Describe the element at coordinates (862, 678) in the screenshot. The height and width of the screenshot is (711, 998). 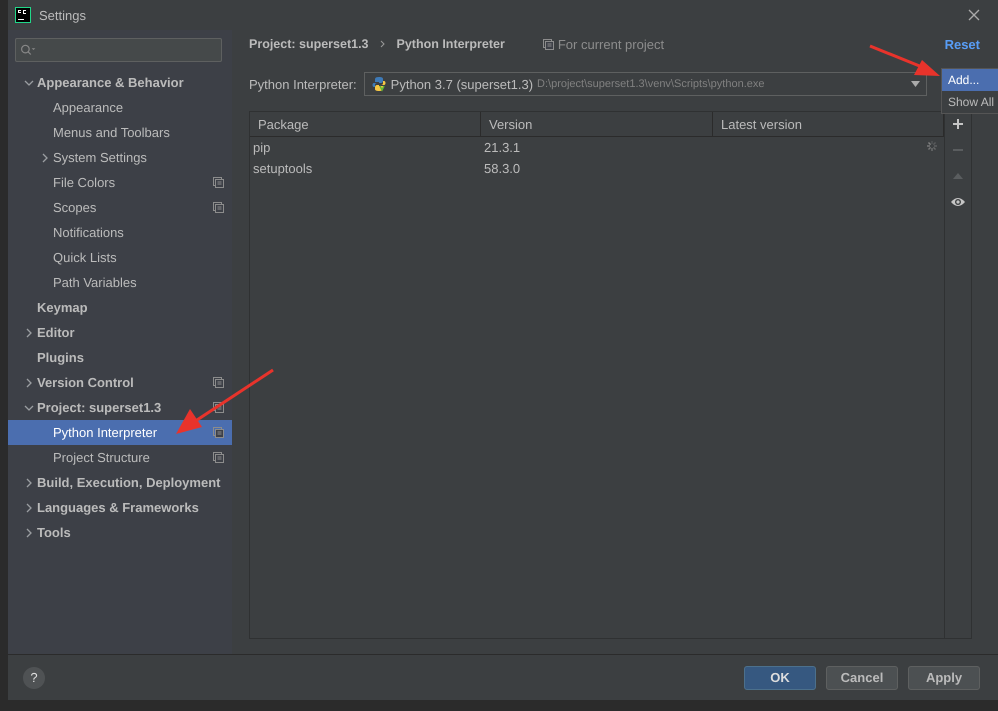
I see `dialog-button: Cancel` at that location.